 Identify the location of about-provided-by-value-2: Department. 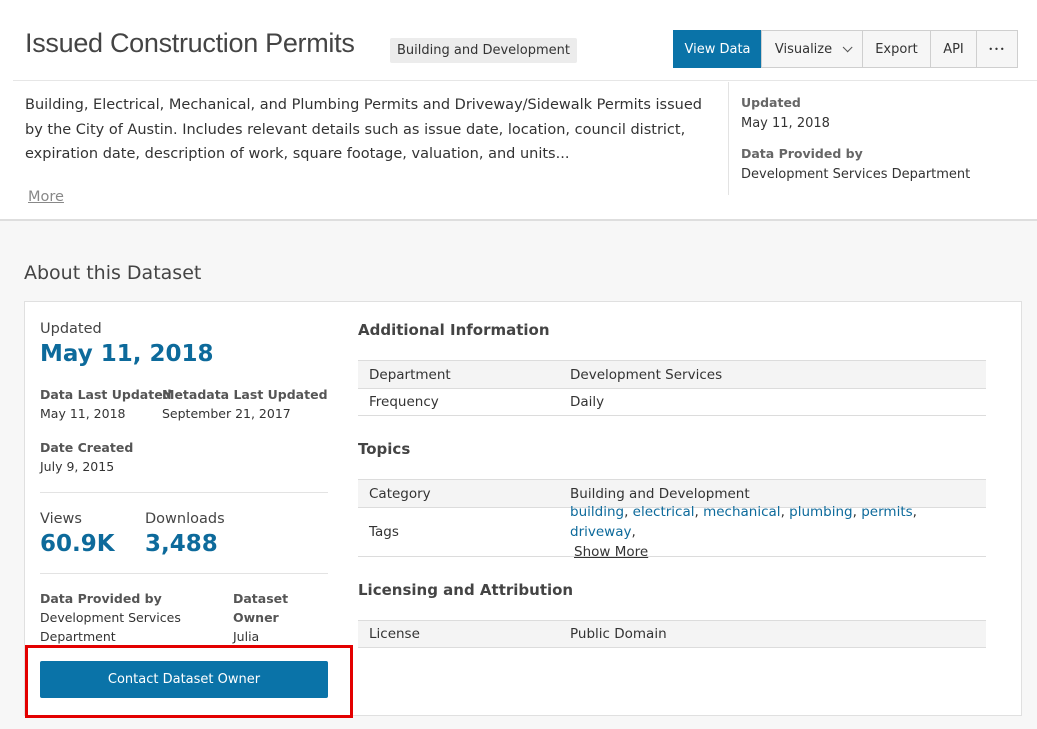
(78, 636).